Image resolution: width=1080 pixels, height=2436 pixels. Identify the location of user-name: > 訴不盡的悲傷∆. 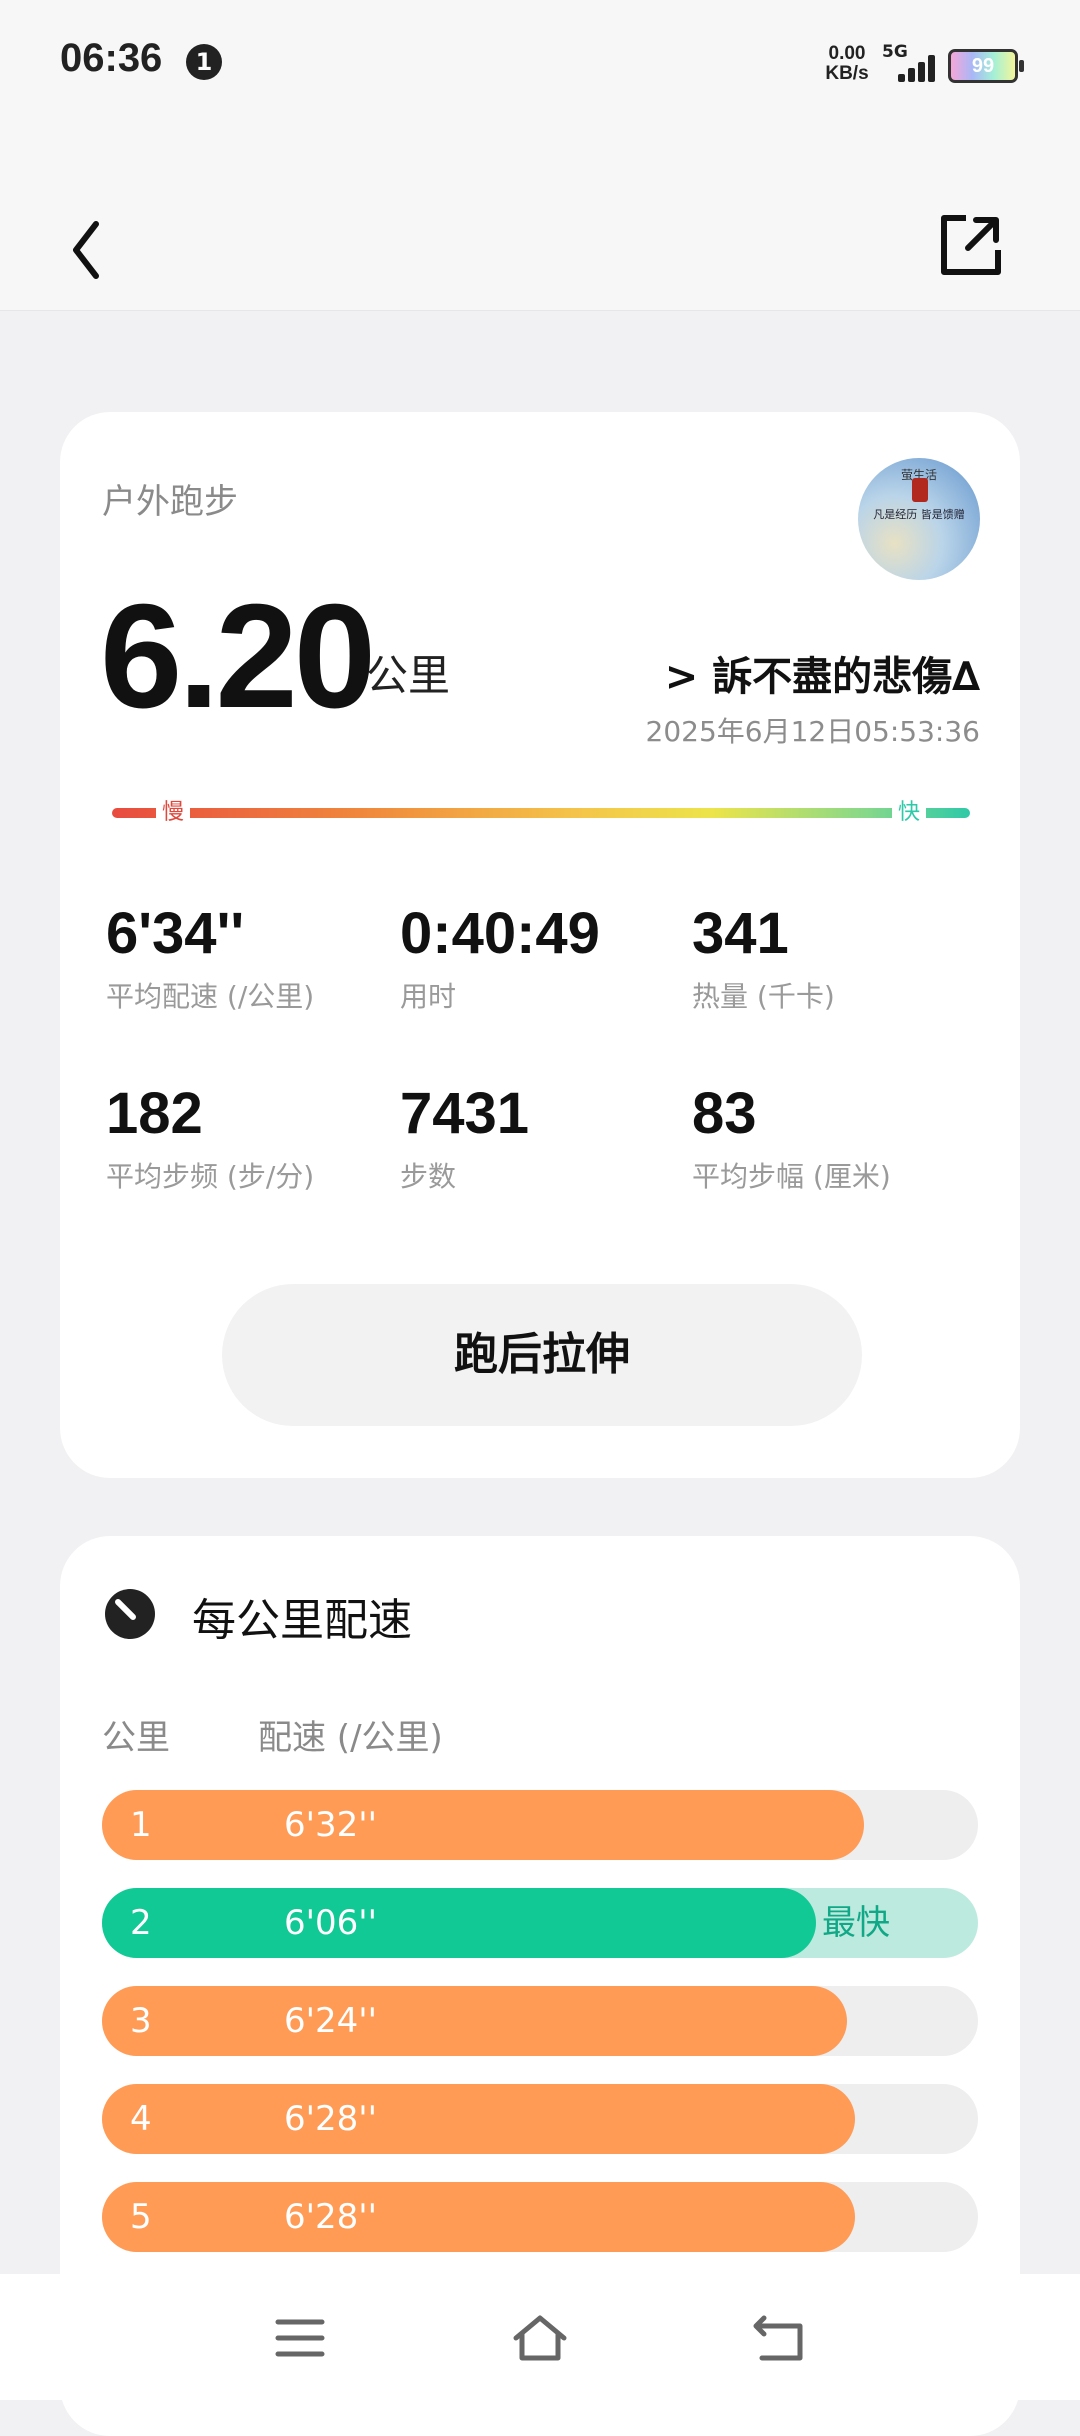
(822, 673).